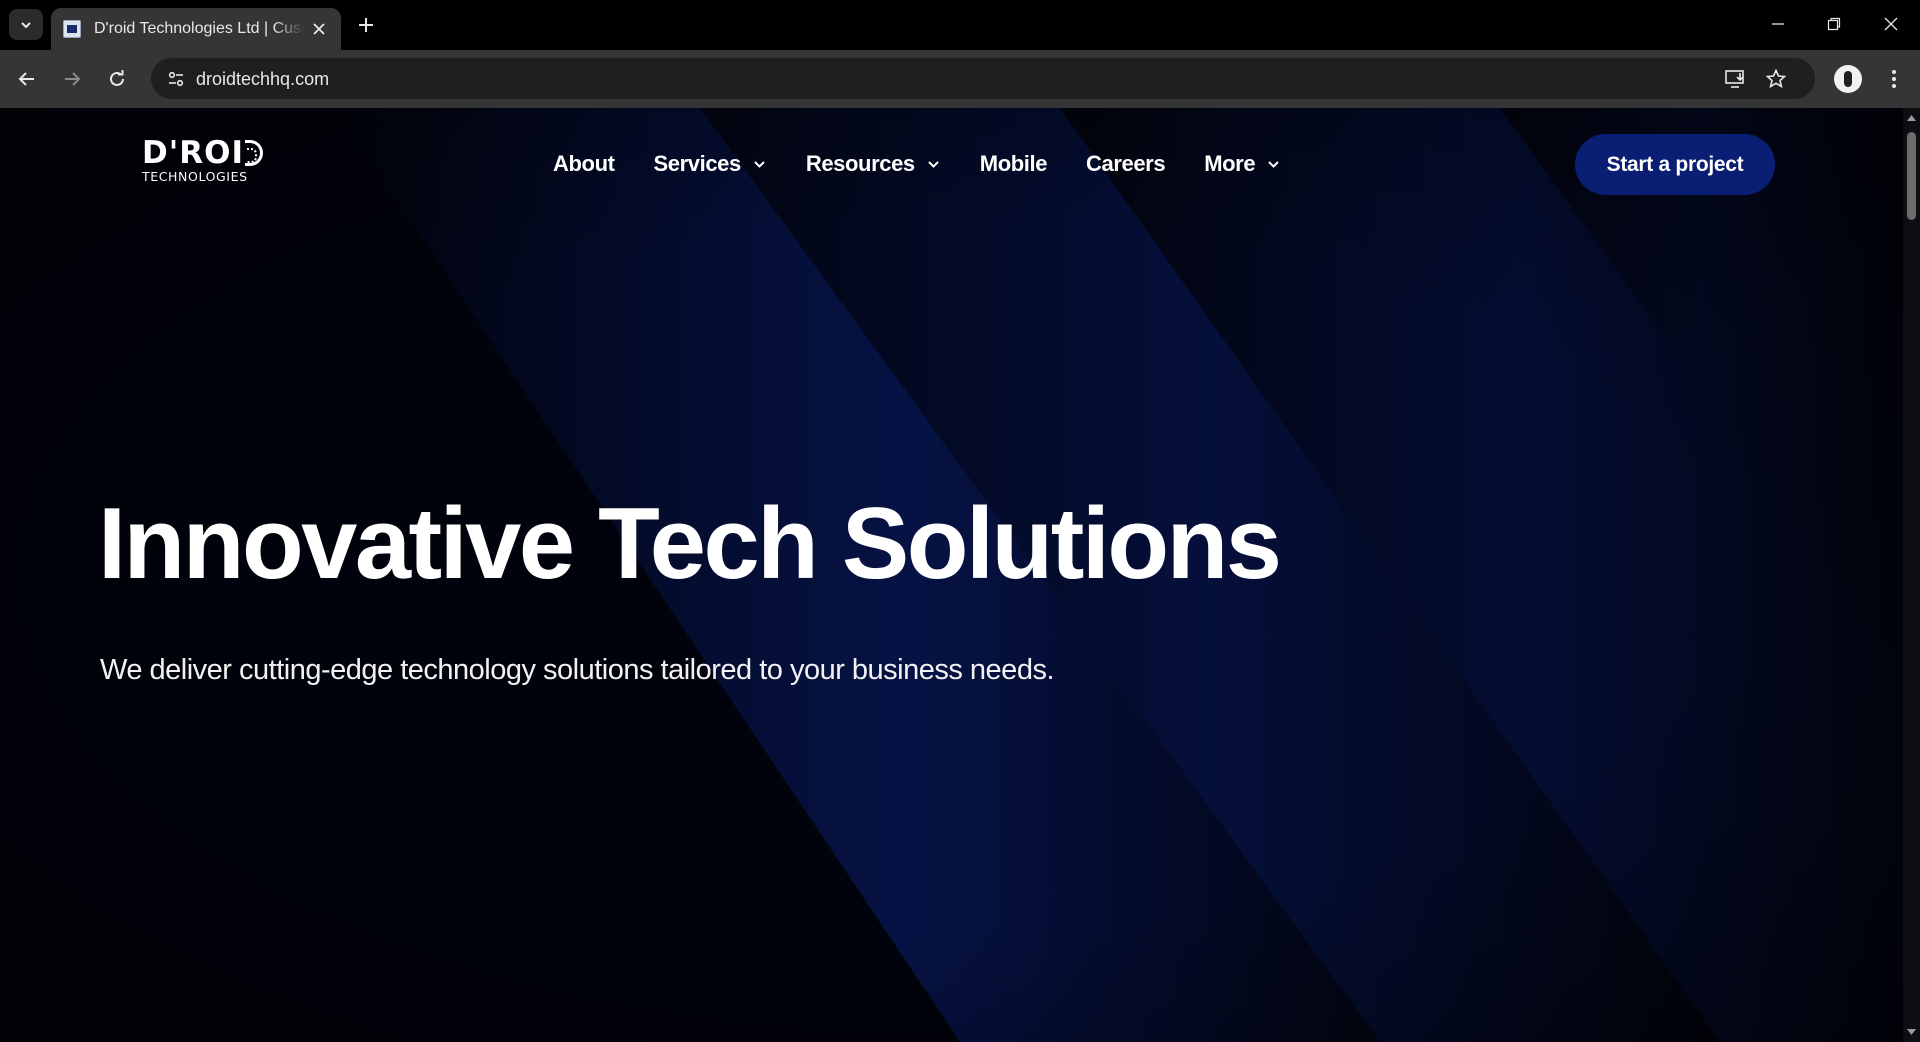  What do you see at coordinates (193, 153) in the screenshot?
I see `logo-text: D'ROI` at bounding box center [193, 153].